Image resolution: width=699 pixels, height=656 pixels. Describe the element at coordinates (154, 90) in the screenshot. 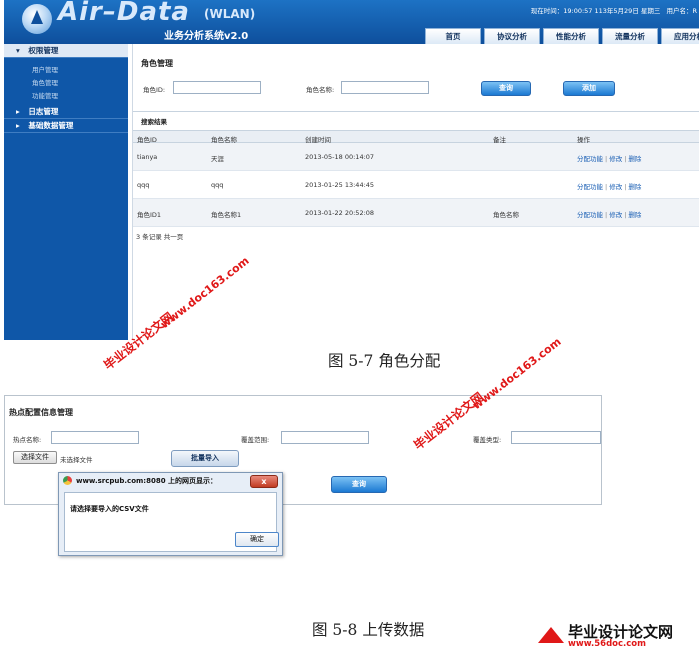

I see `role-id-label: 角色ID:` at that location.